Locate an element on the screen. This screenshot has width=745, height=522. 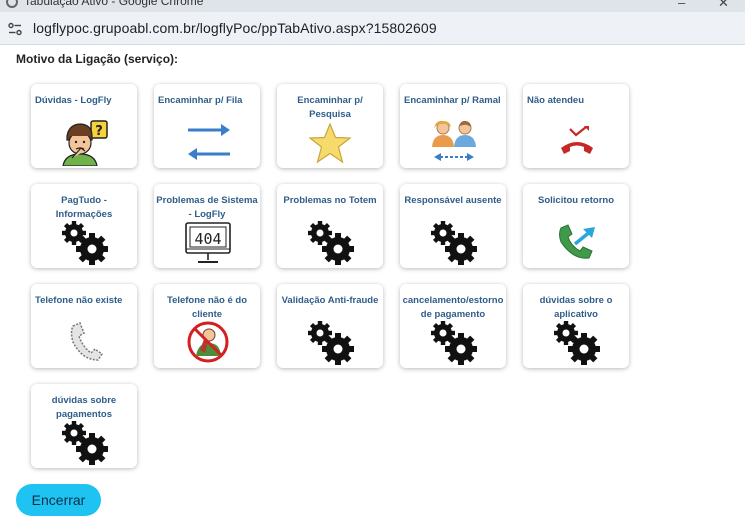
option-label: Responsável ausente is located at coordinates (453, 200).